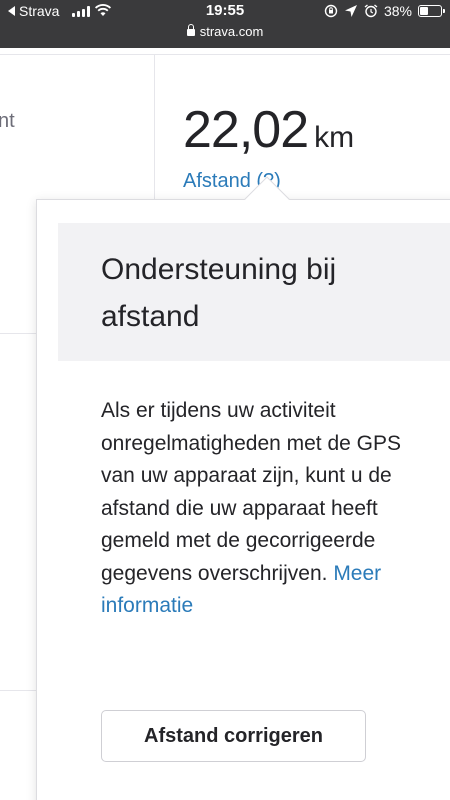  Describe the element at coordinates (190, 30) in the screenshot. I see `lock-icon` at that location.